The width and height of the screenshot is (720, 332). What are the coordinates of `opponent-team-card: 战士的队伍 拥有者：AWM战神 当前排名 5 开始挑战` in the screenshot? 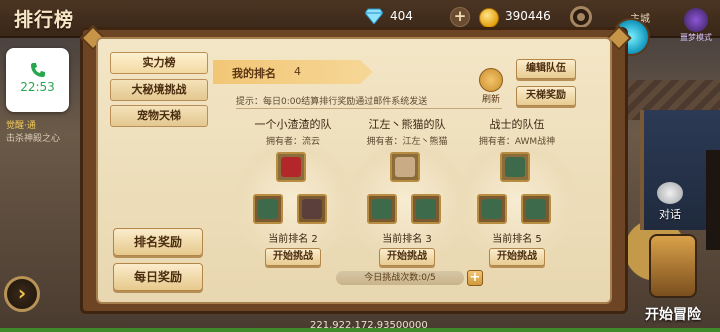 It's located at (517, 191).